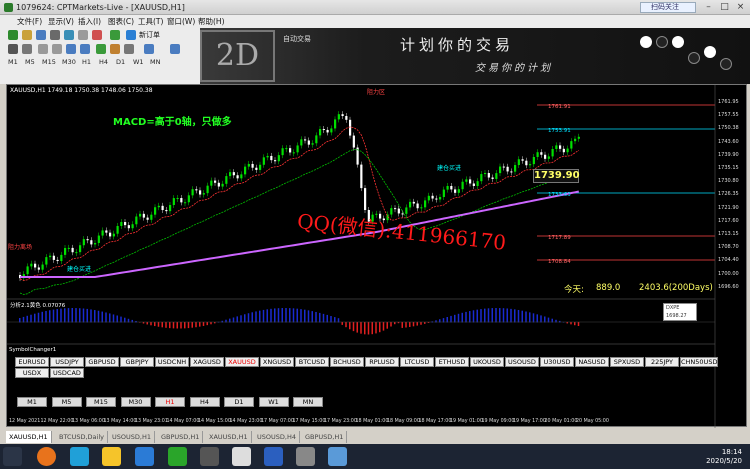 Image resolution: width=750 pixels, height=469 pixels. What do you see at coordinates (27, 35) in the screenshot?
I see `profiles-icon` at bounding box center [27, 35].